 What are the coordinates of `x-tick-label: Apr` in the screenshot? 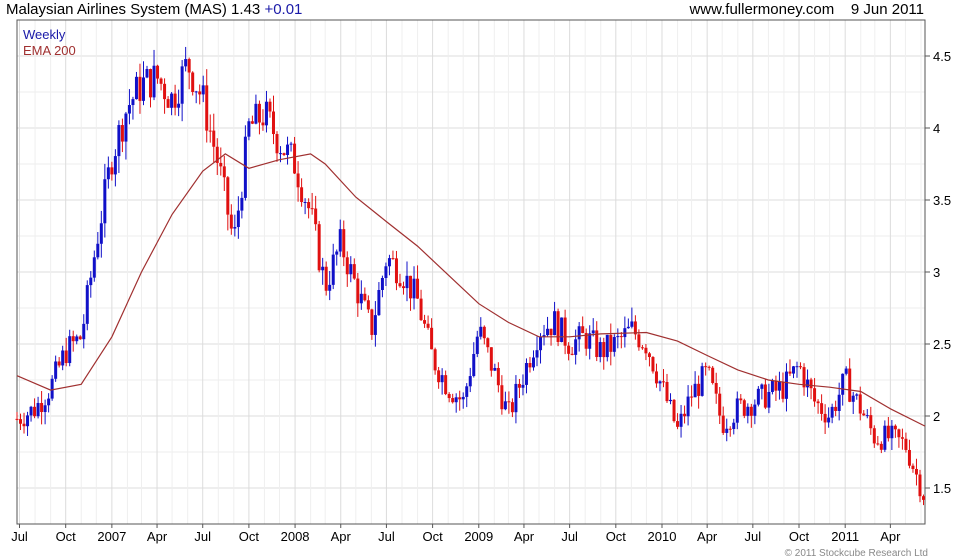 It's located at (524, 536).